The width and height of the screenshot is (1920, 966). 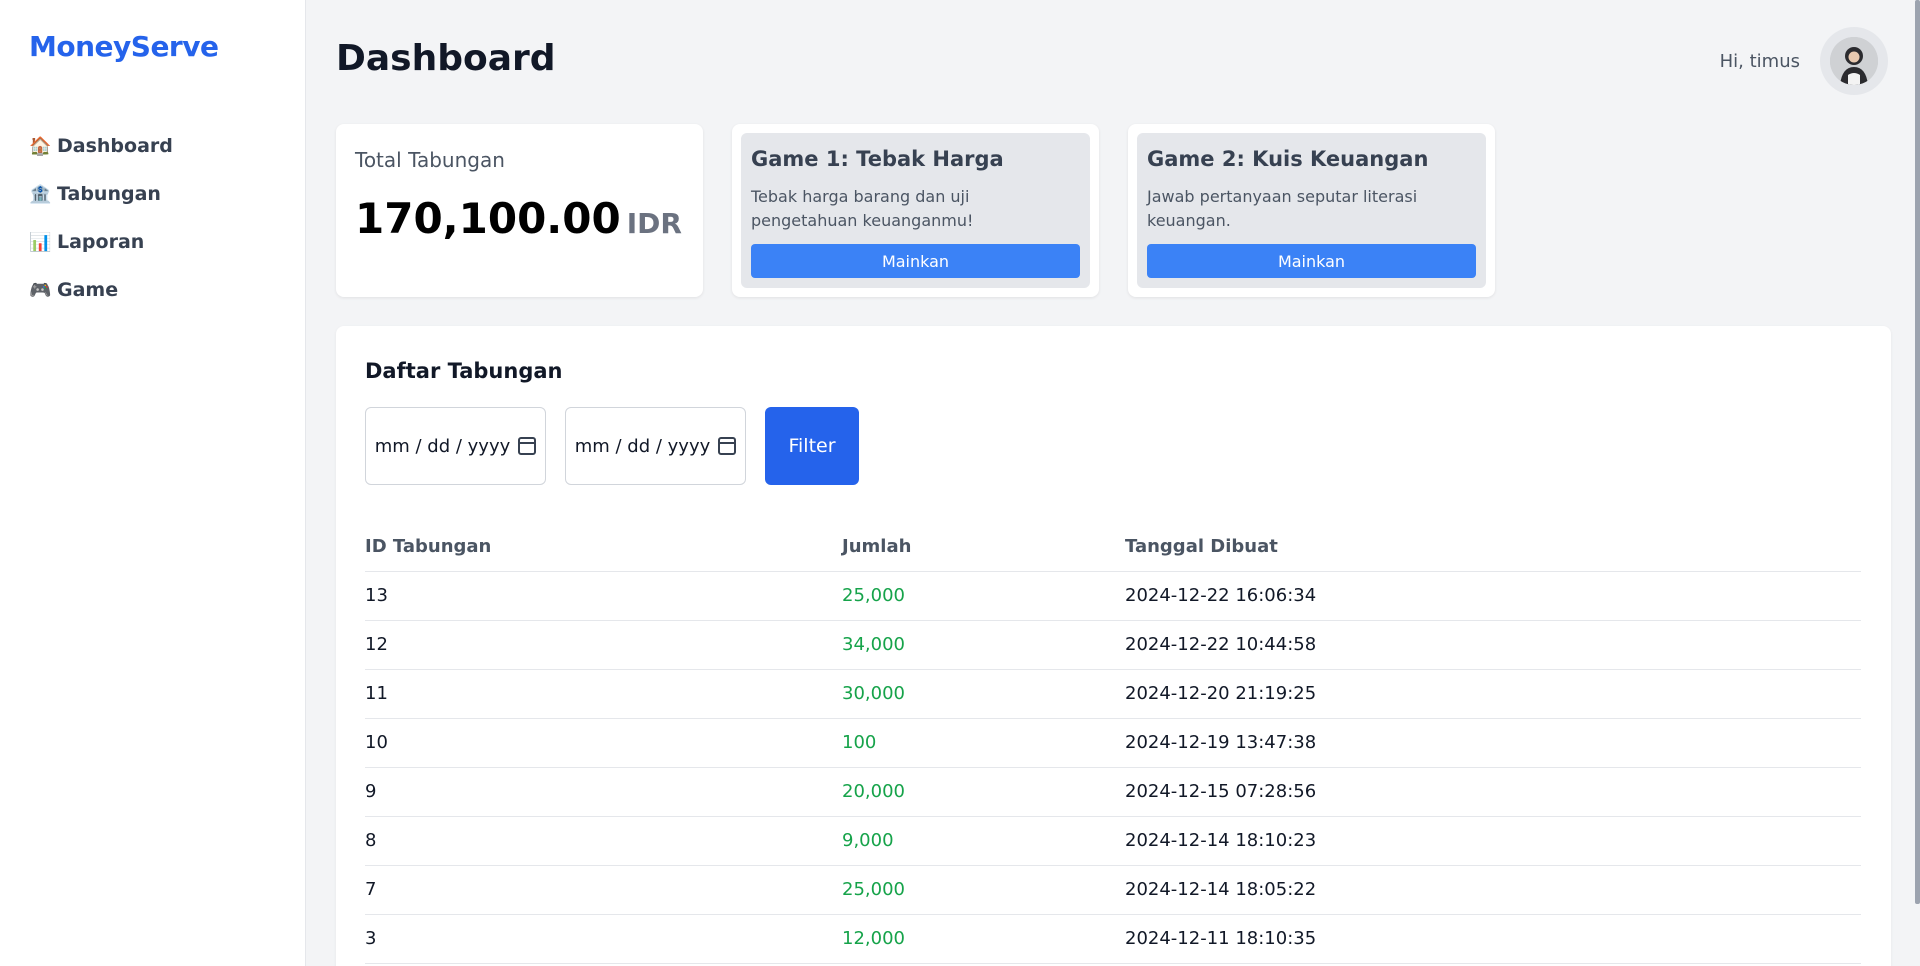 I want to click on end-date-placeholder: mm / dd / yyyy, so click(x=642, y=446).